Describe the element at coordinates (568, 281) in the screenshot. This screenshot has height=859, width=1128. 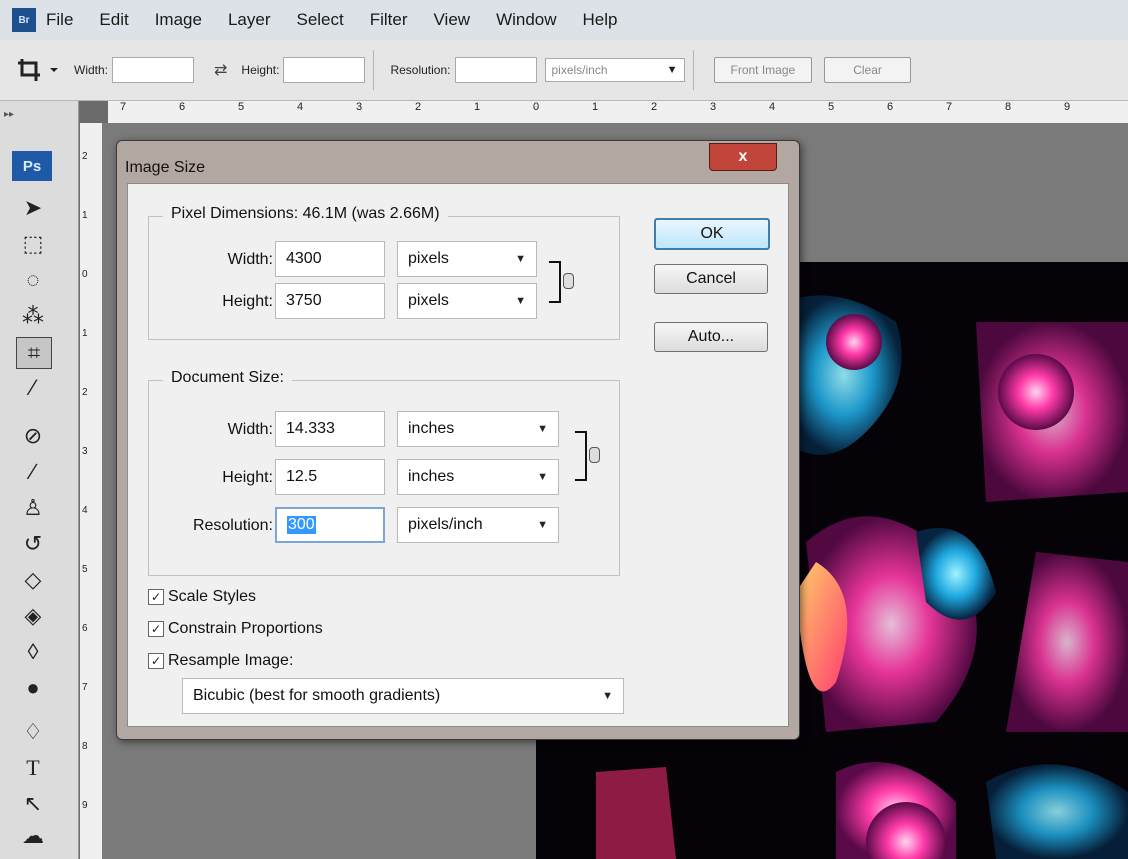
I see `chain-link-icon` at that location.